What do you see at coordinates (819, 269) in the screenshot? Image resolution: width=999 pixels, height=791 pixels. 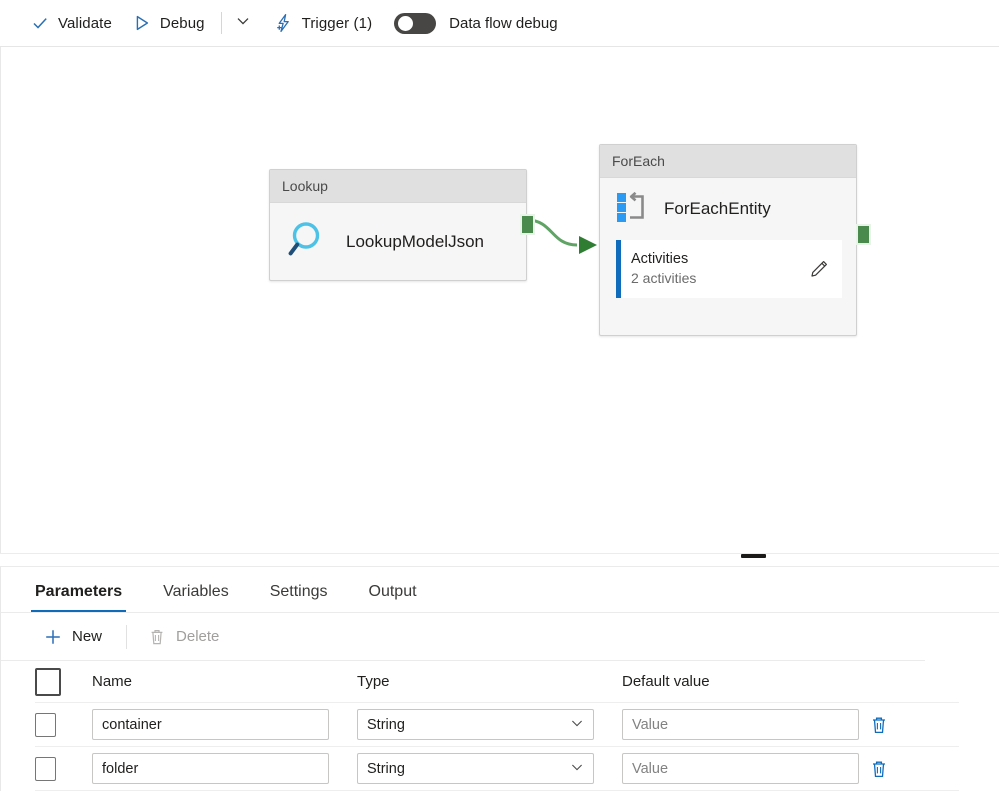 I see `pencil-icon` at bounding box center [819, 269].